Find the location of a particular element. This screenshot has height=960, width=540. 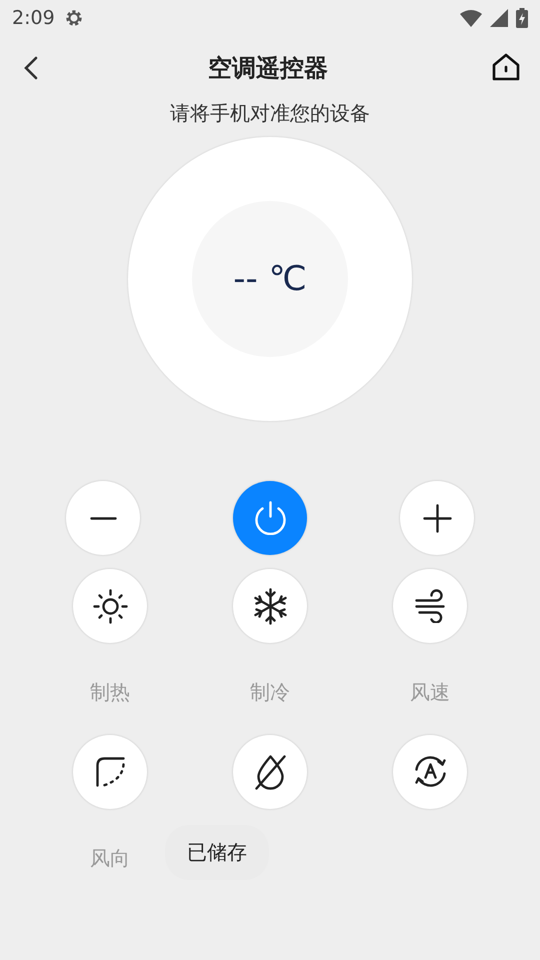

screen-title: 空调遥控器 is located at coordinates (268, 68).